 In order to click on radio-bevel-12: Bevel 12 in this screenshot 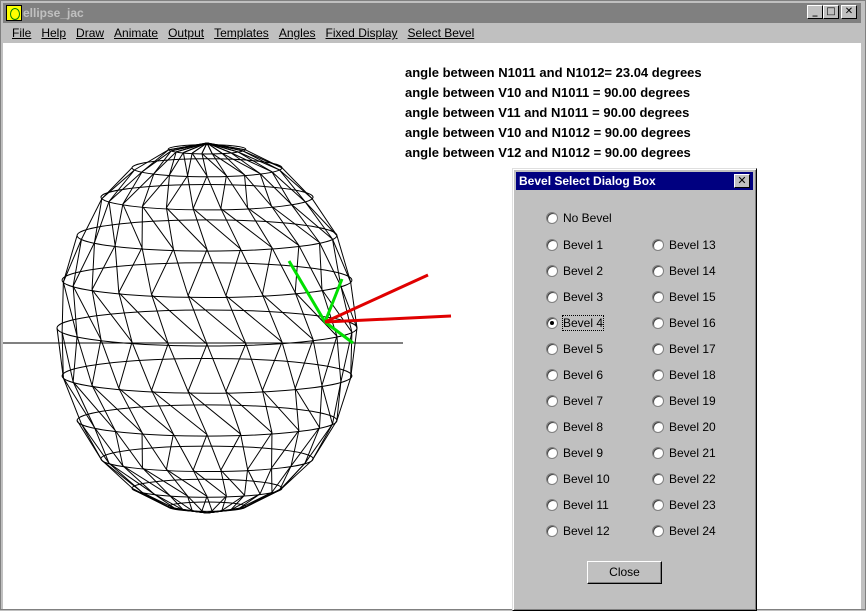, I will do `click(578, 531)`.